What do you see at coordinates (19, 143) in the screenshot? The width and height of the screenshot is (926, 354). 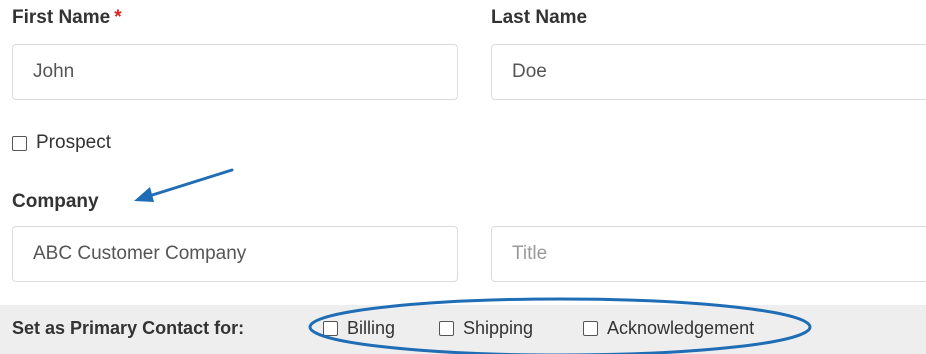 I see `prospect-checkbox` at bounding box center [19, 143].